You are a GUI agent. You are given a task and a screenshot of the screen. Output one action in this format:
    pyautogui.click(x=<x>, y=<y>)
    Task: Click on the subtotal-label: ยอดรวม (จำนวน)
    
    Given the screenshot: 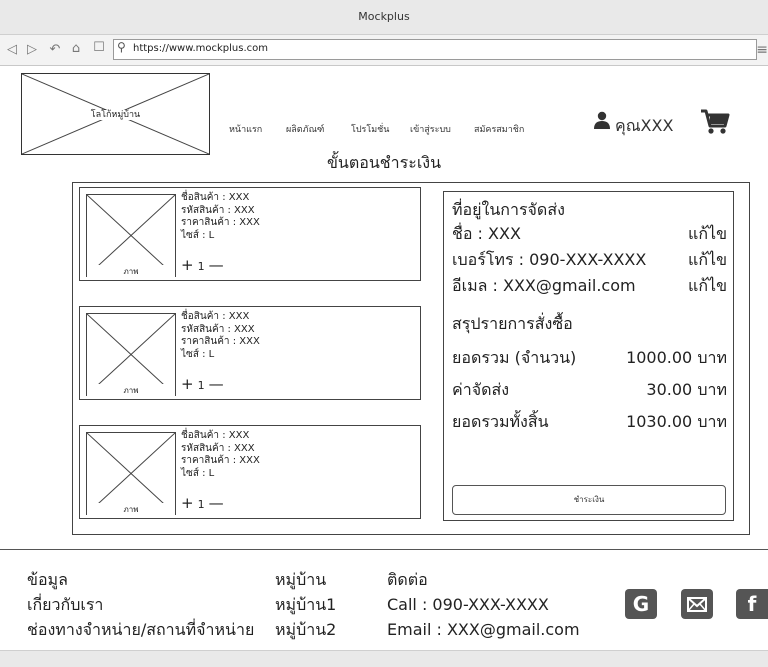 What is the action you would take?
    pyautogui.click(x=514, y=357)
    